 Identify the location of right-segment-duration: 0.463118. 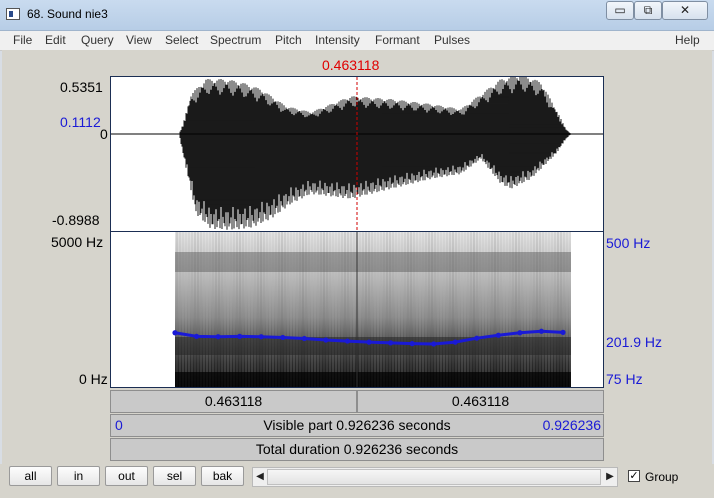
(480, 401).